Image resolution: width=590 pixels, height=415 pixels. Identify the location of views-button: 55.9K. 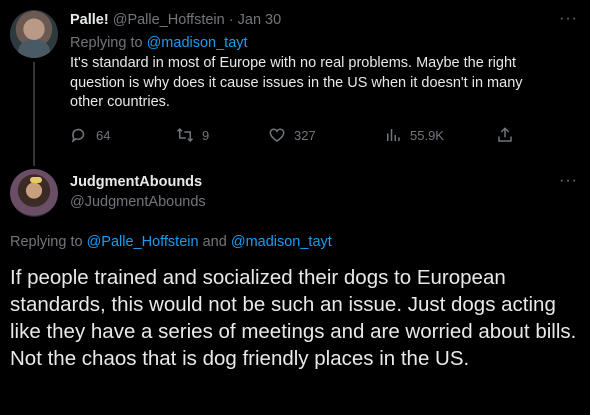
(414, 135).